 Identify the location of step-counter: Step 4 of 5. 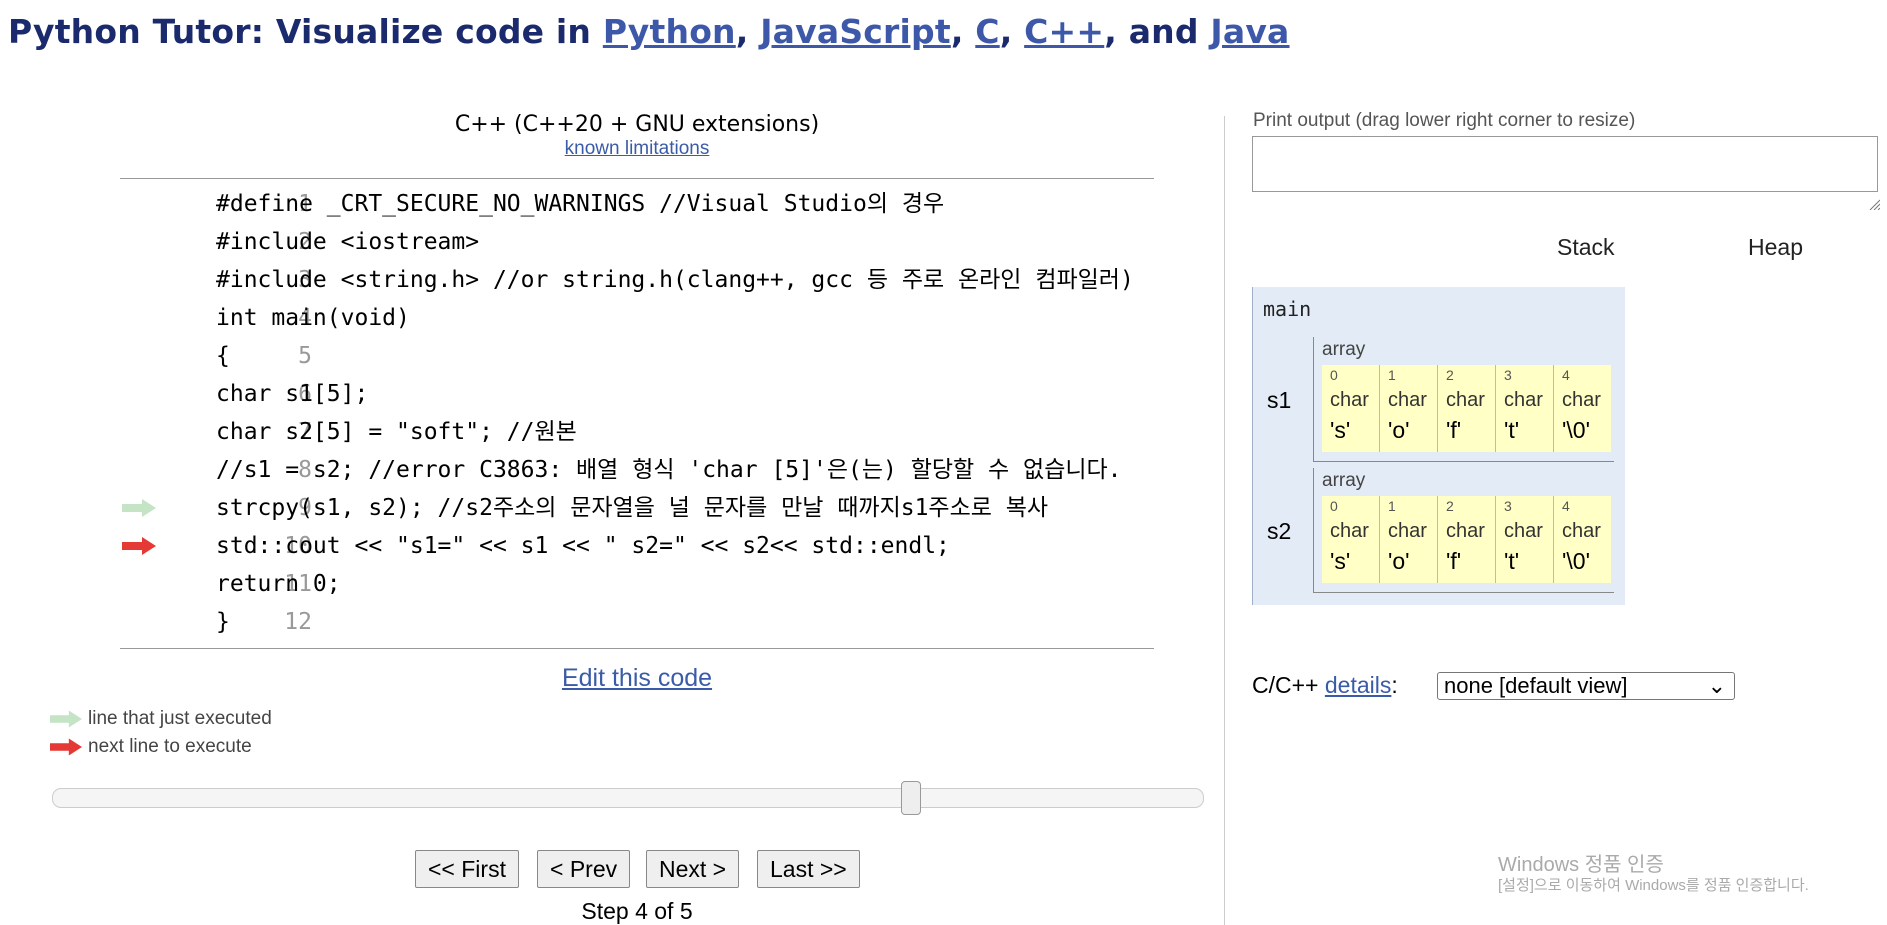
(637, 911).